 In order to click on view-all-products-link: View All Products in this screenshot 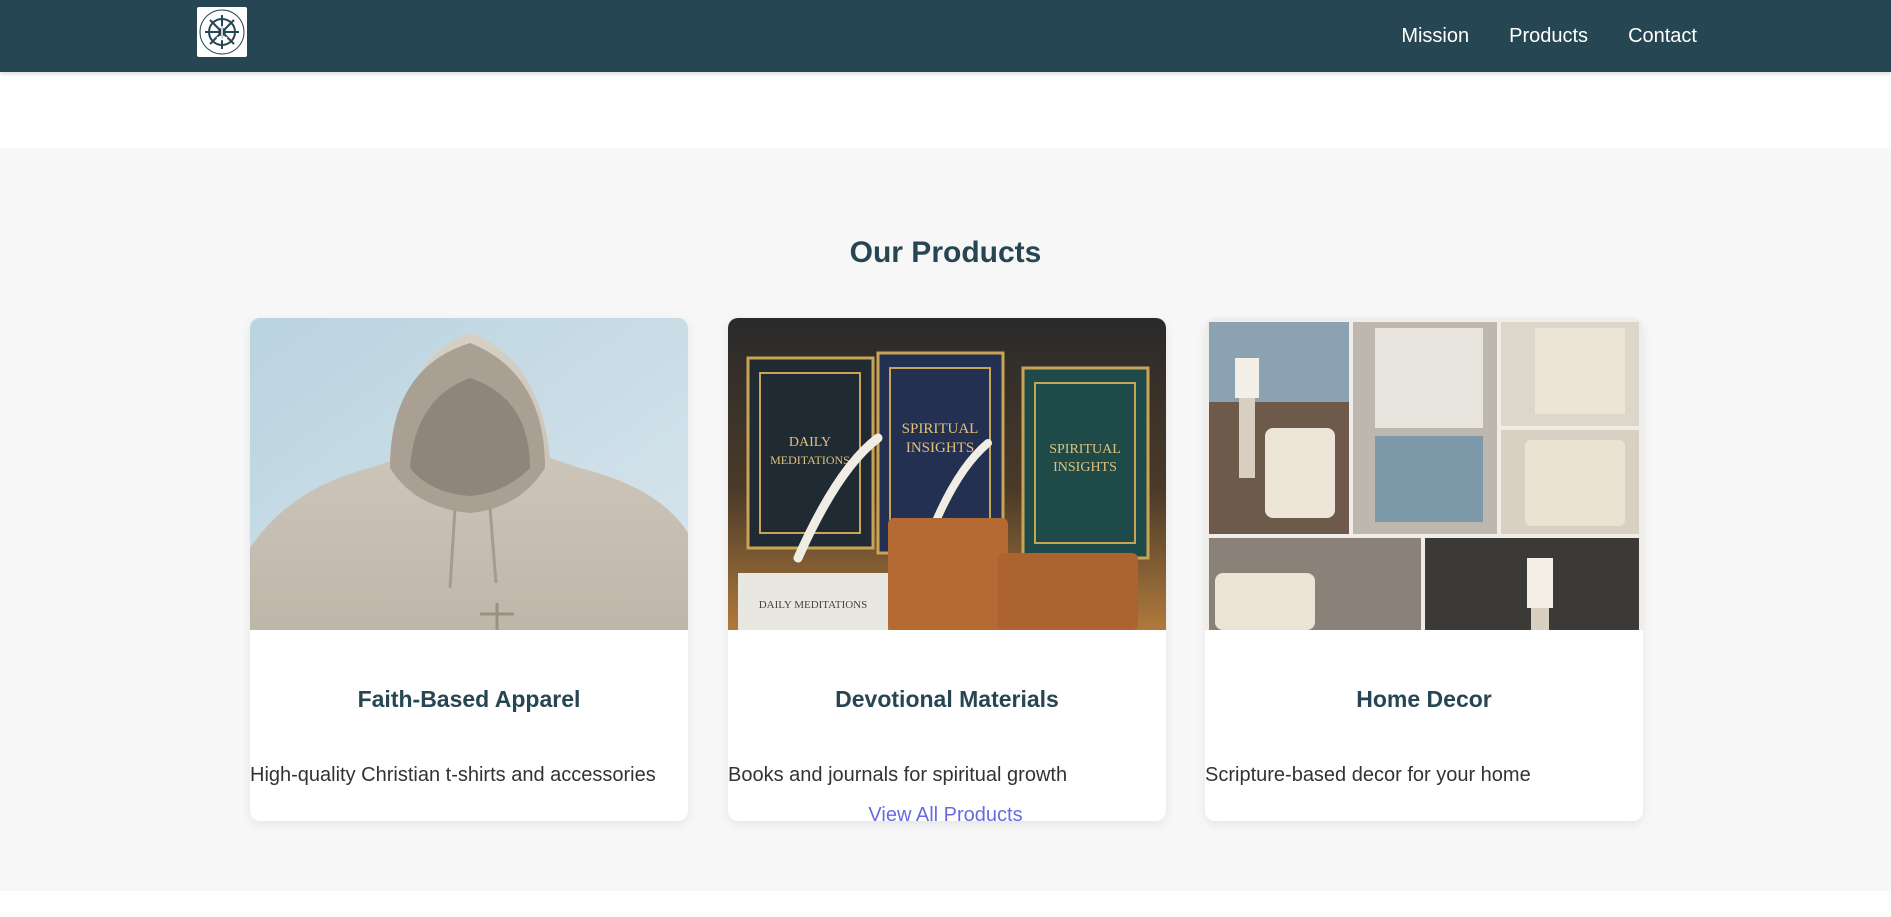, I will do `click(945, 815)`.